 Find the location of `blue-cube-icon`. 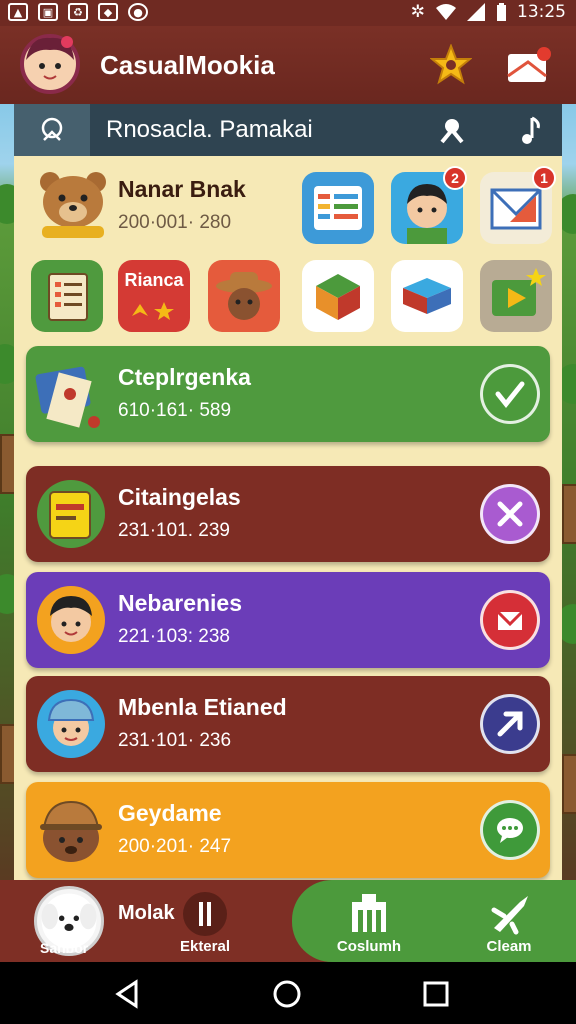

blue-cube-icon is located at coordinates (427, 296).